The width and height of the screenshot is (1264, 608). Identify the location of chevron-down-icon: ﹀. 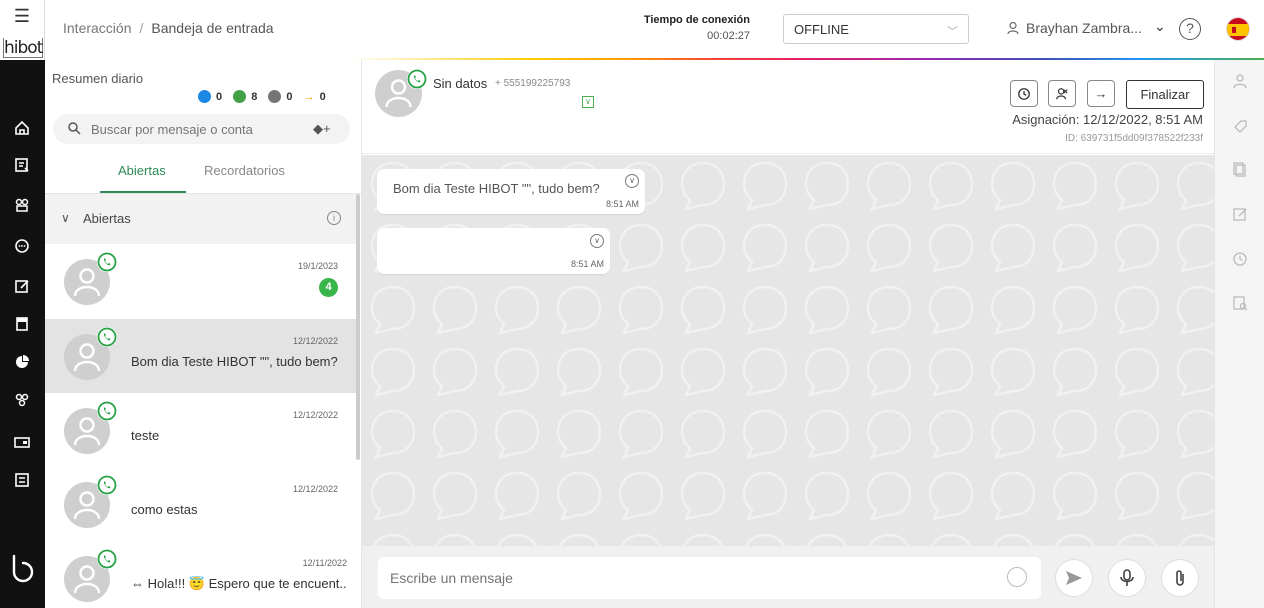
(952, 32).